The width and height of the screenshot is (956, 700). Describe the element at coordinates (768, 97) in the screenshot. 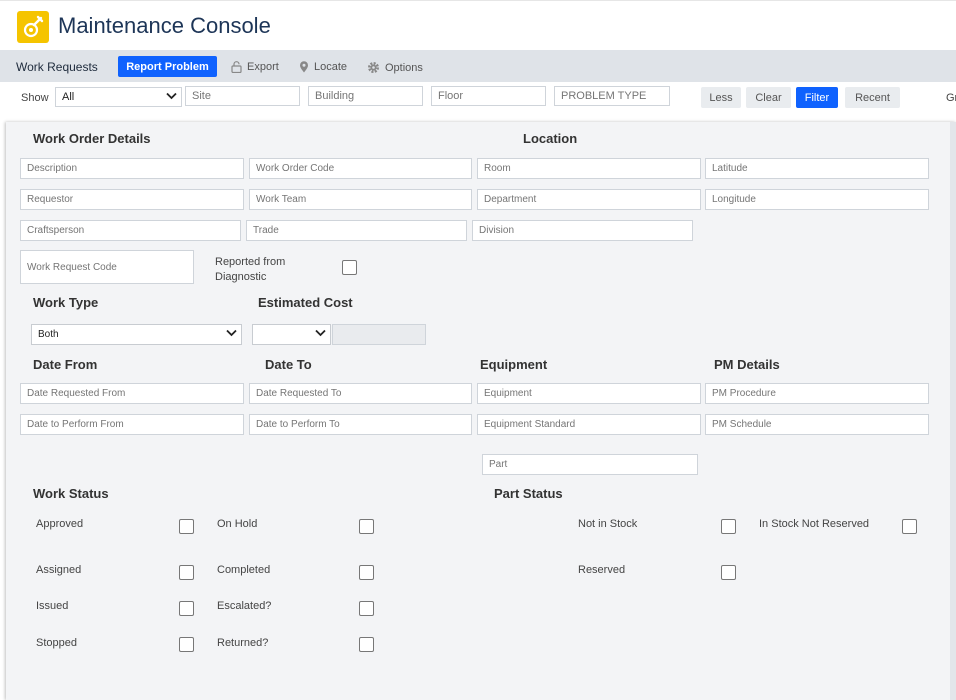

I see `clear-button: Clear` at that location.